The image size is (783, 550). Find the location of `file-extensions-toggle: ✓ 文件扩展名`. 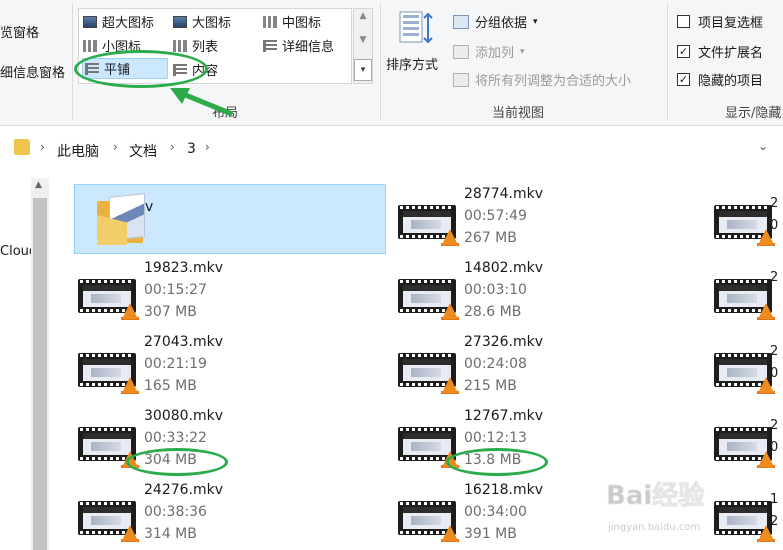

file-extensions-toggle: ✓ 文件扩展名 is located at coordinates (720, 51).